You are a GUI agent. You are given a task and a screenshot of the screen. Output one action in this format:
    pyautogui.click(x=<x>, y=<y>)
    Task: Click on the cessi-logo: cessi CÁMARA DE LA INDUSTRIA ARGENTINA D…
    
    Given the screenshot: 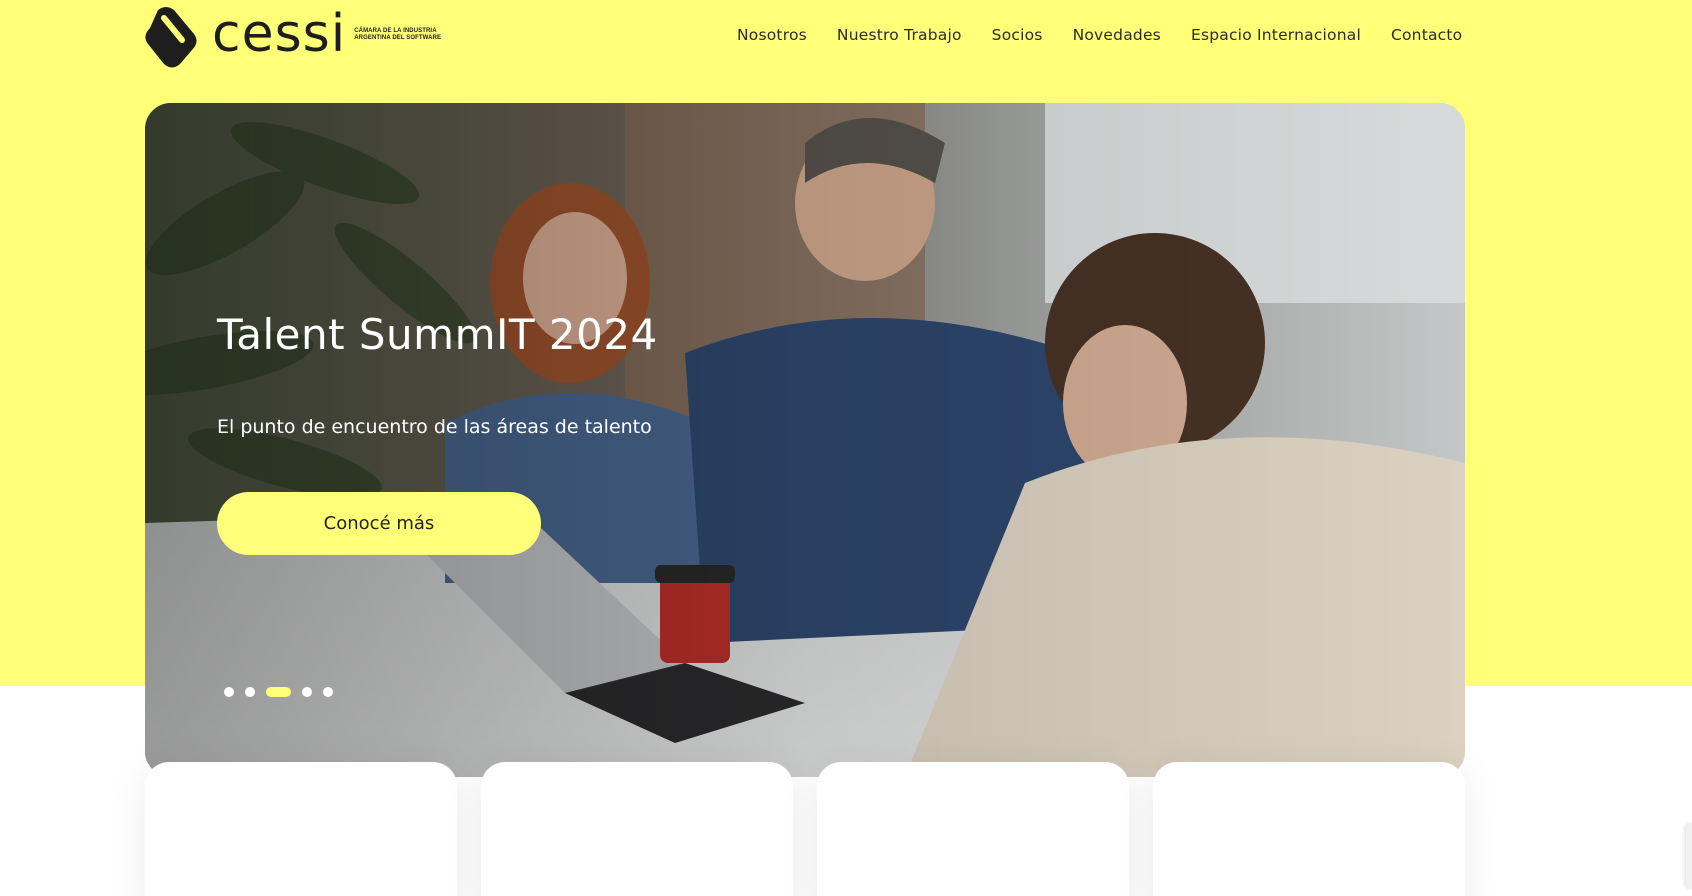 What is the action you would take?
    pyautogui.click(x=292, y=37)
    